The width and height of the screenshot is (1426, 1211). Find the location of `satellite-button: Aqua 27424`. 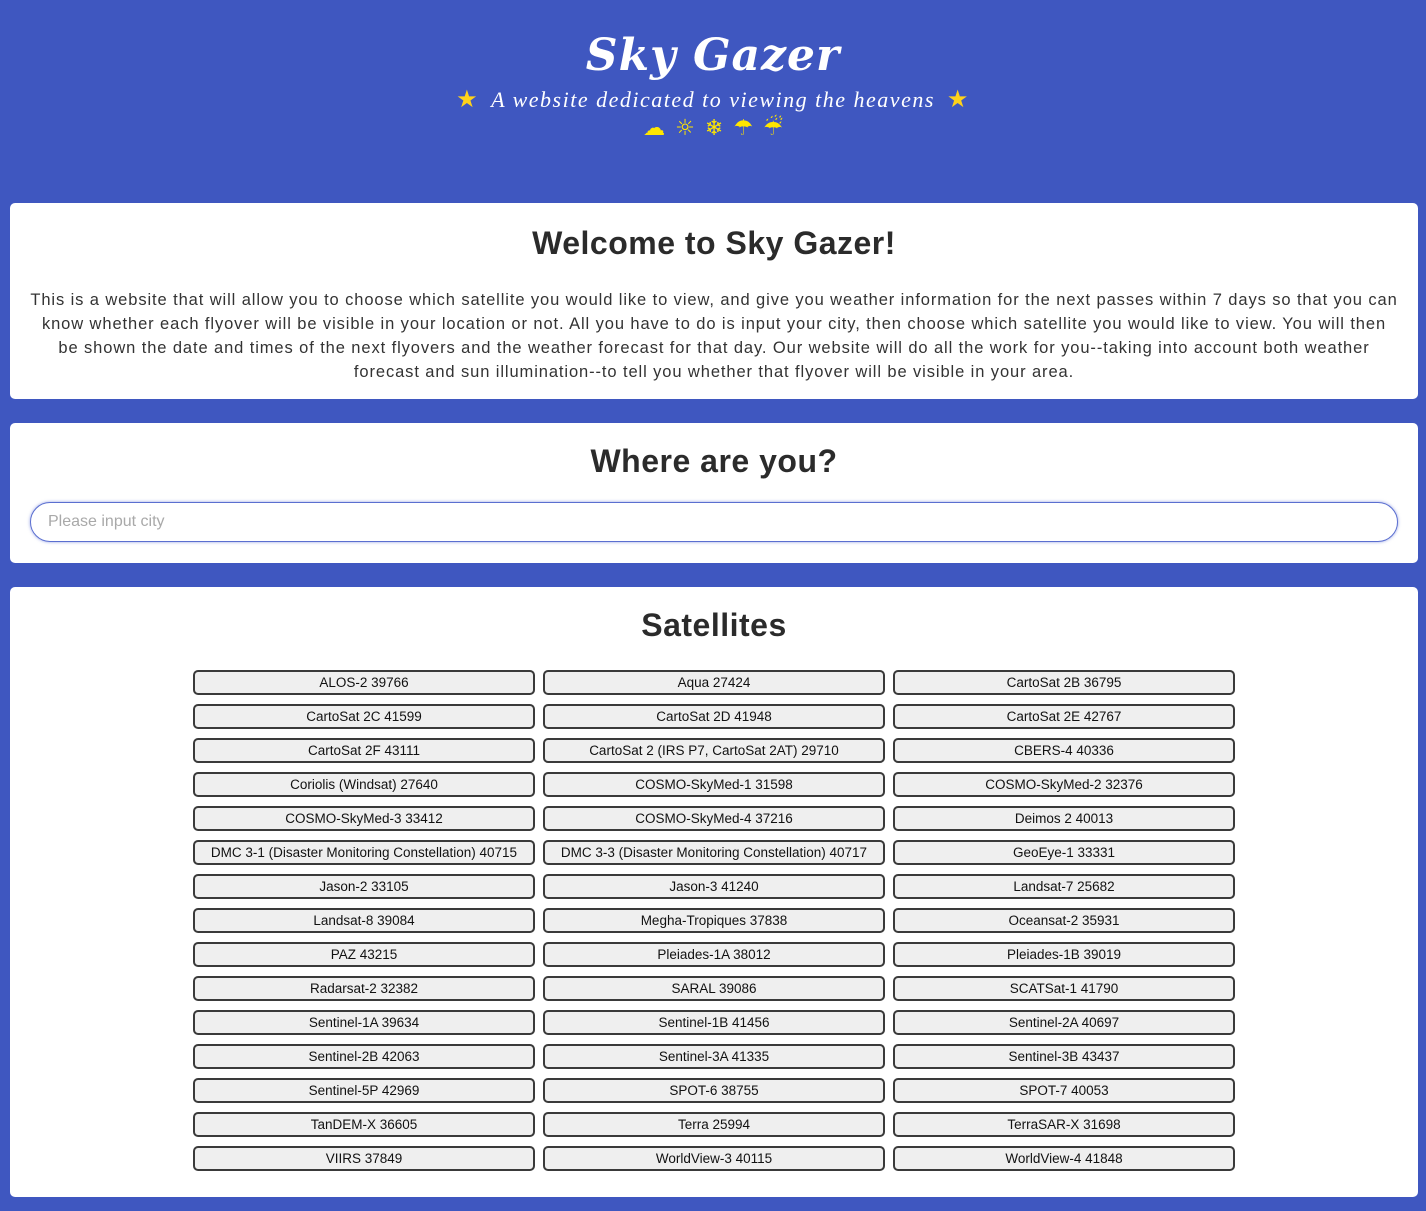

satellite-button: Aqua 27424 is located at coordinates (714, 682).